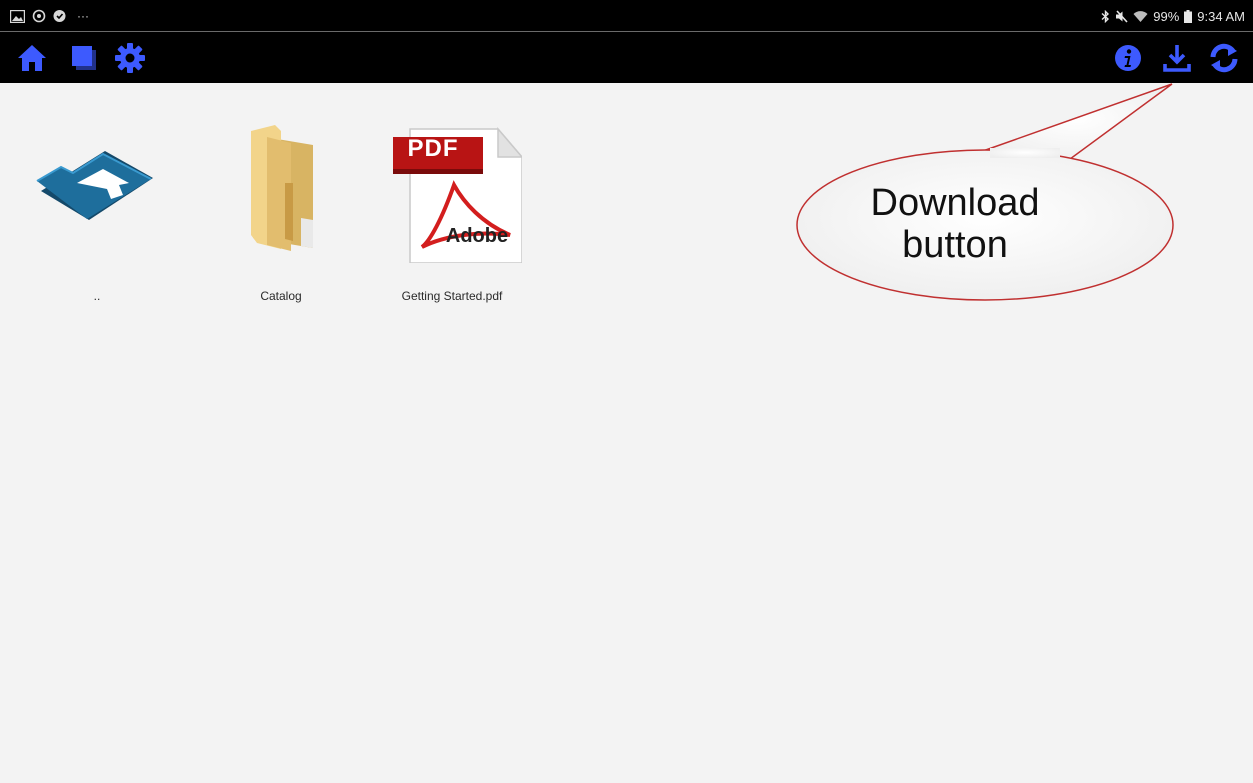  What do you see at coordinates (94, 185) in the screenshot?
I see `parent-folder-icon` at bounding box center [94, 185].